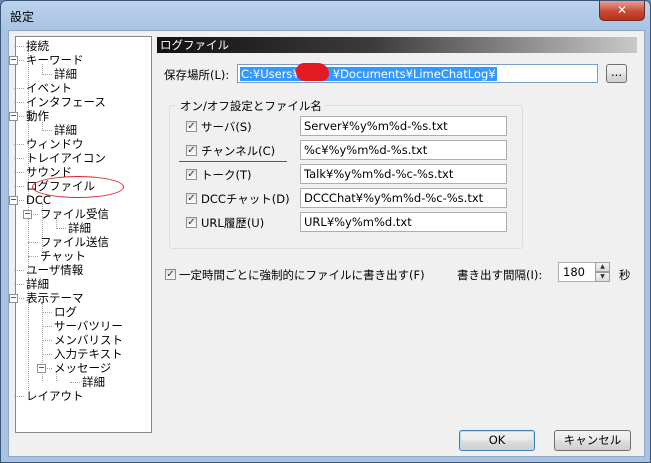  Describe the element at coordinates (55, 298) in the screenshot. I see `tree-item-label: 表示テーマ` at that location.